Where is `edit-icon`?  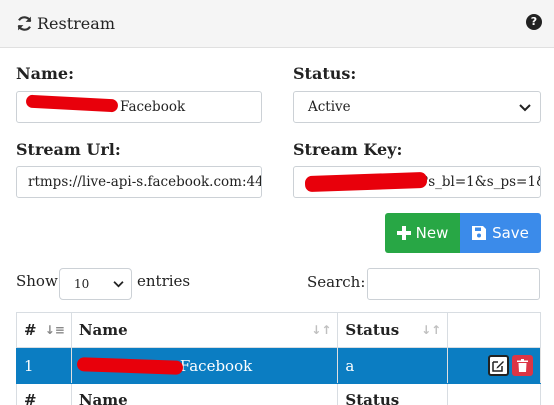 edit-icon is located at coordinates (498, 365).